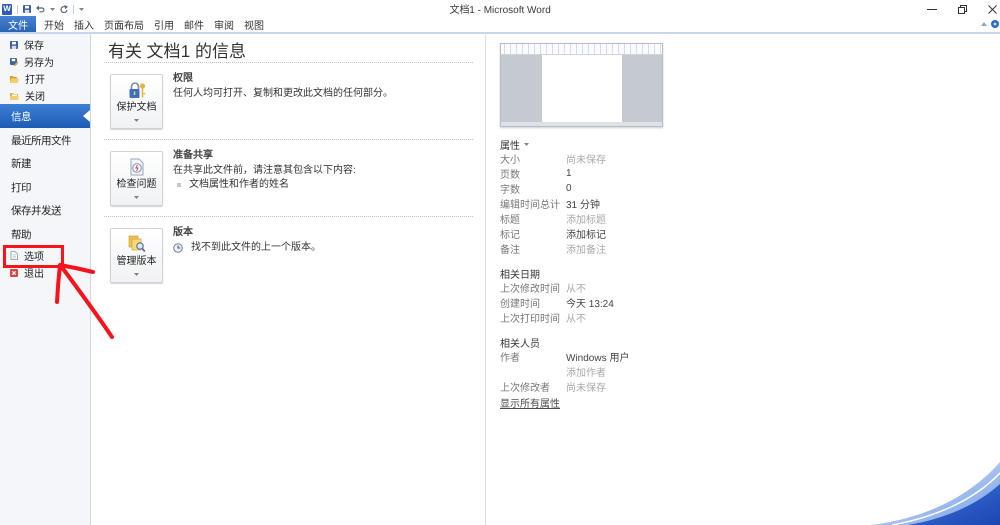 This screenshot has height=525, width=1000. Describe the element at coordinates (586, 219) in the screenshot. I see `property-value: 添加标题` at that location.